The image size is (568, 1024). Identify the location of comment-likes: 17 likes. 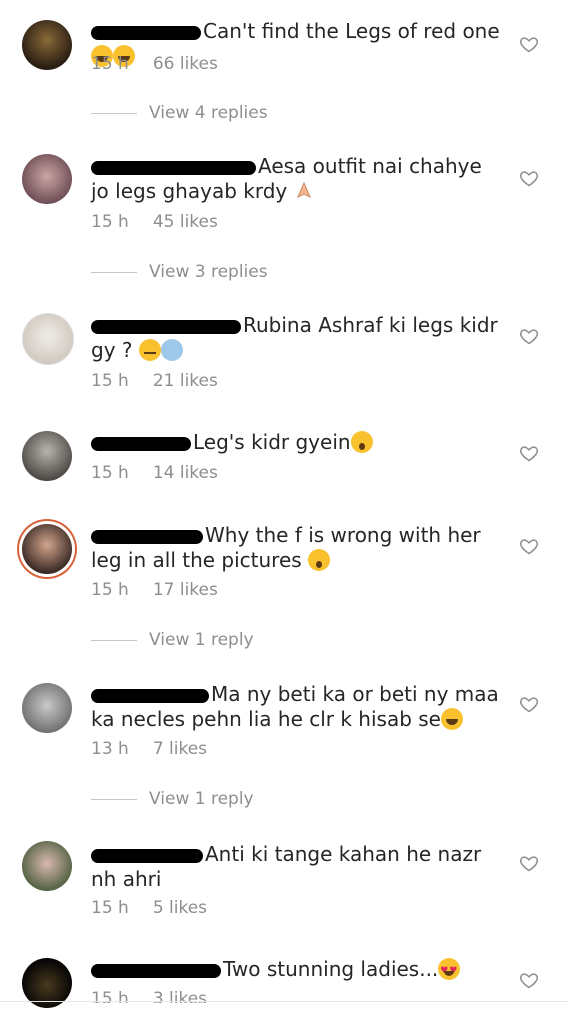
(185, 590).